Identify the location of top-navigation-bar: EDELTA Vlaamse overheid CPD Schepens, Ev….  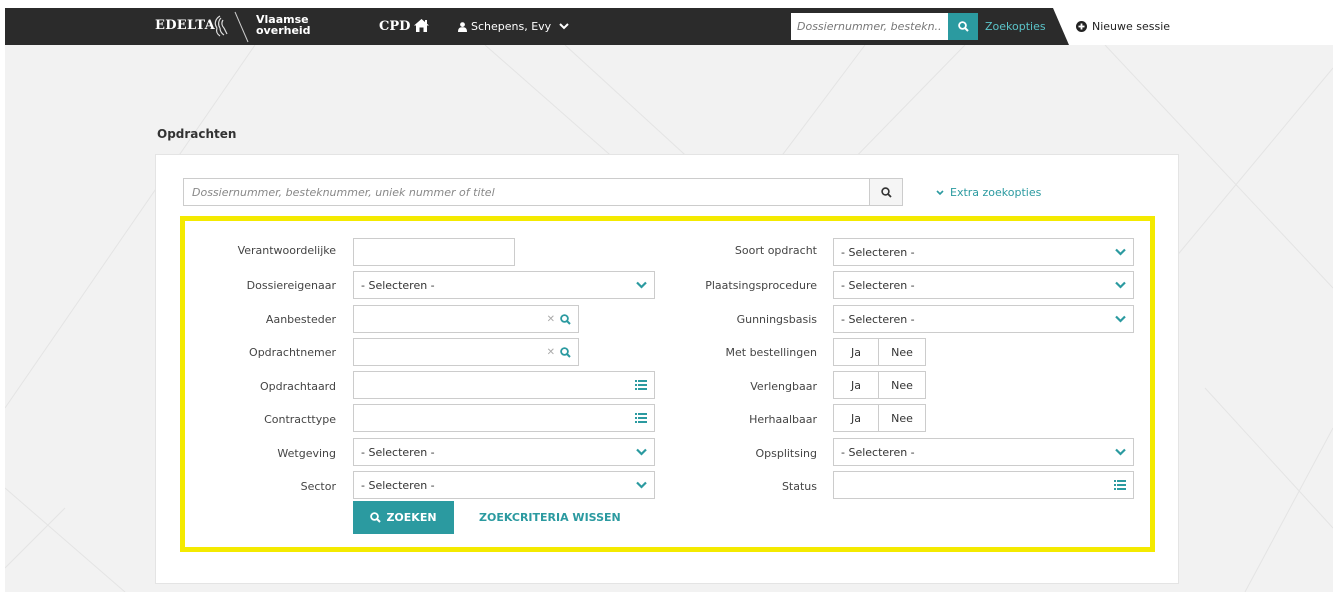
(669, 26).